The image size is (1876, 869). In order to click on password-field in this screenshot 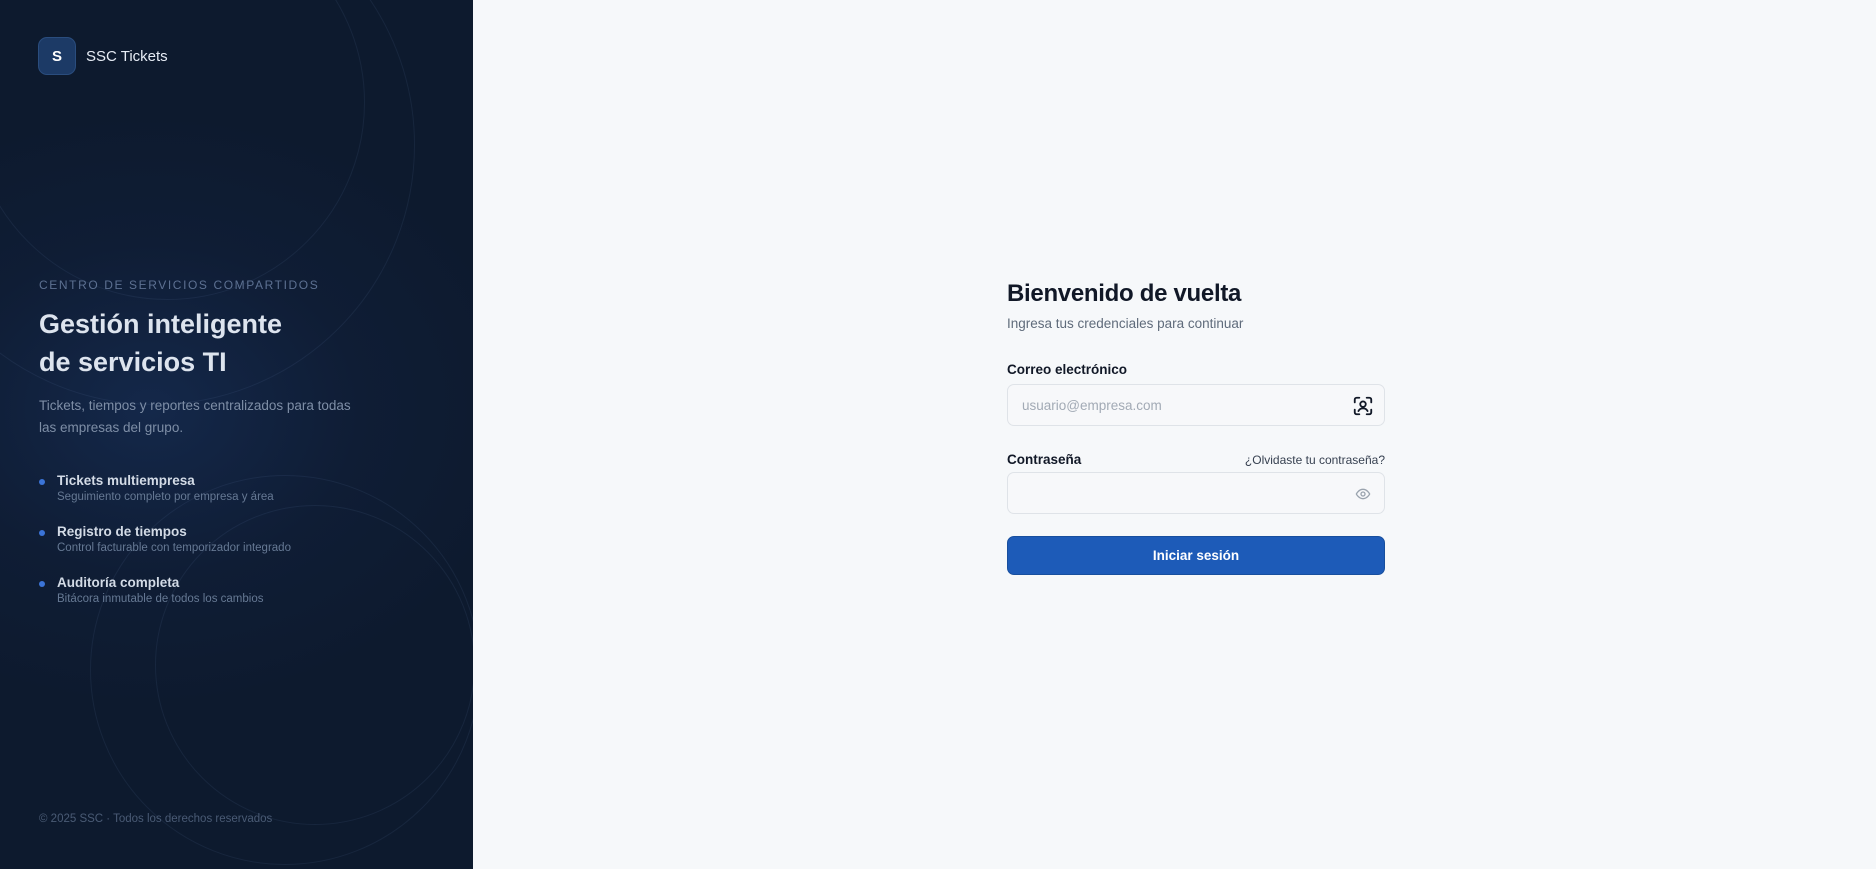, I will do `click(1196, 493)`.